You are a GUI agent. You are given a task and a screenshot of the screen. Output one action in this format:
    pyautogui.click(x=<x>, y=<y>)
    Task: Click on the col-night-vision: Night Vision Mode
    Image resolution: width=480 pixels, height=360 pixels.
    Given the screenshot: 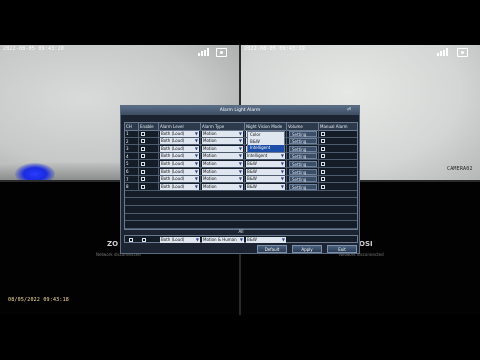 What is the action you would take?
    pyautogui.click(x=266, y=126)
    